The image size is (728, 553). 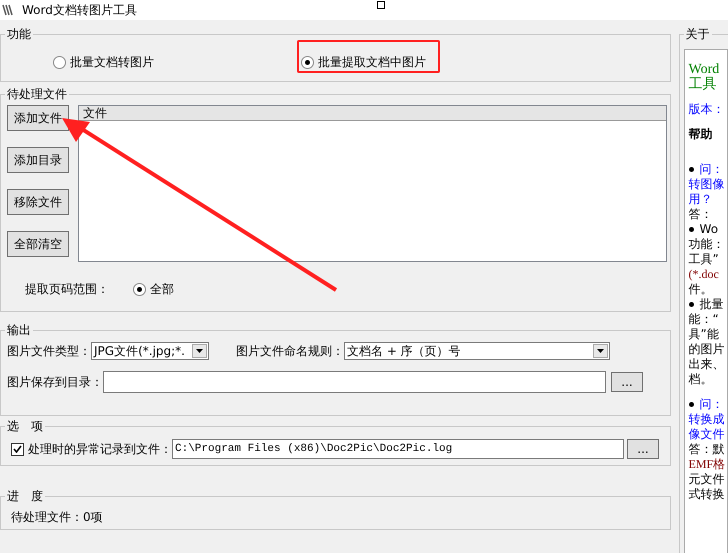 What do you see at coordinates (19, 34) in the screenshot?
I see `group-title: 功能` at bounding box center [19, 34].